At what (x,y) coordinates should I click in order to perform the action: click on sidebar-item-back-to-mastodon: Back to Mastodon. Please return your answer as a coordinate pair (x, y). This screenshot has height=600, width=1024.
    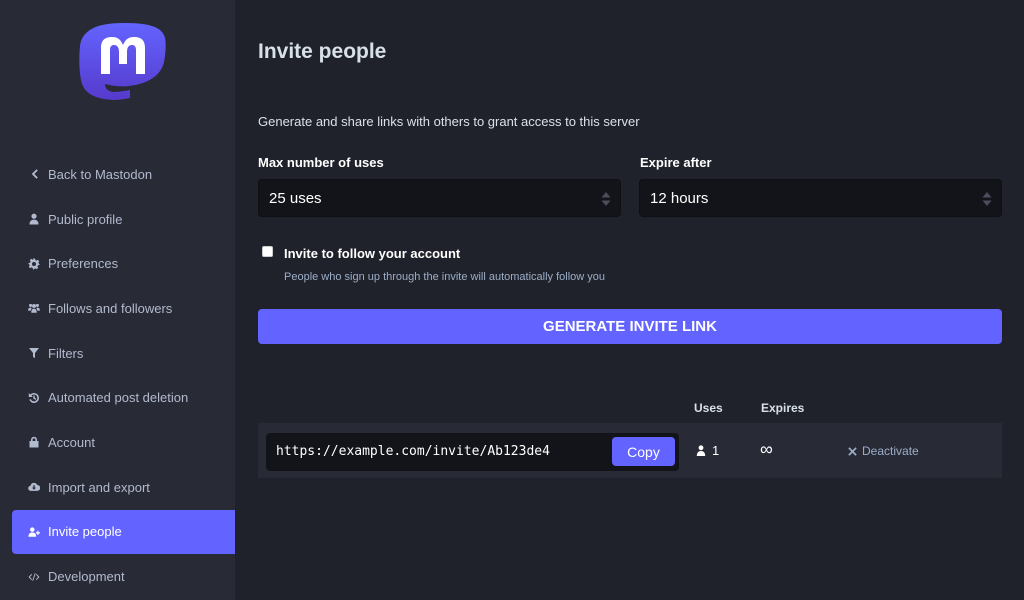
    Looking at the image, I should click on (123, 174).